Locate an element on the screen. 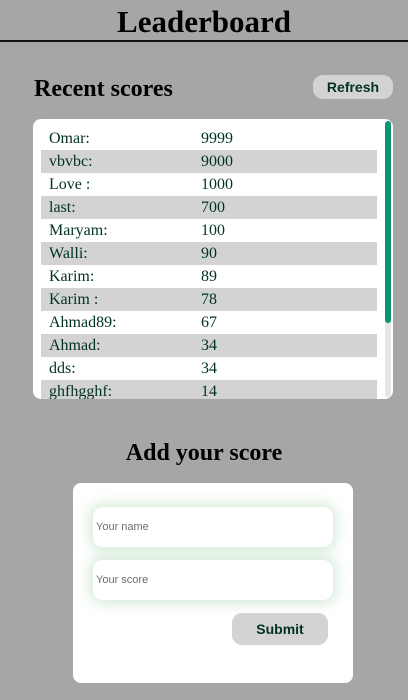 This screenshot has width=408, height=700. score-row: Karim: 89 is located at coordinates (209, 276).